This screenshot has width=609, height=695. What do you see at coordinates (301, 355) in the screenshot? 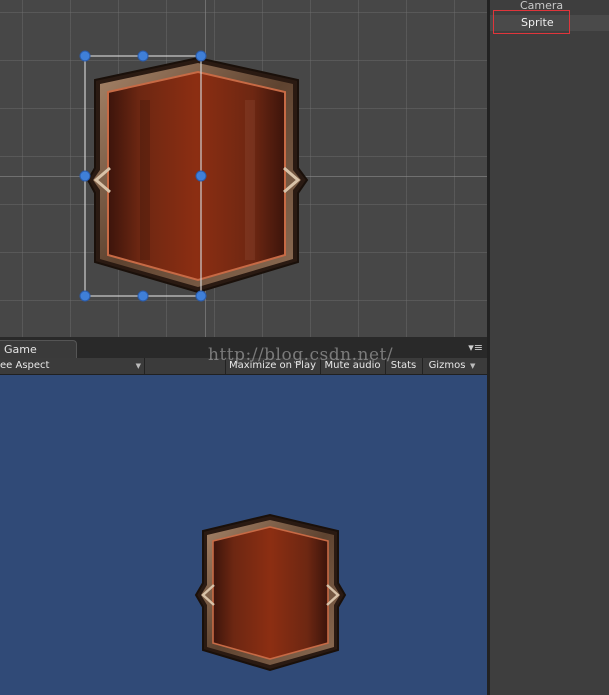
I see `watermark: http://blog.csdn.net/` at bounding box center [301, 355].